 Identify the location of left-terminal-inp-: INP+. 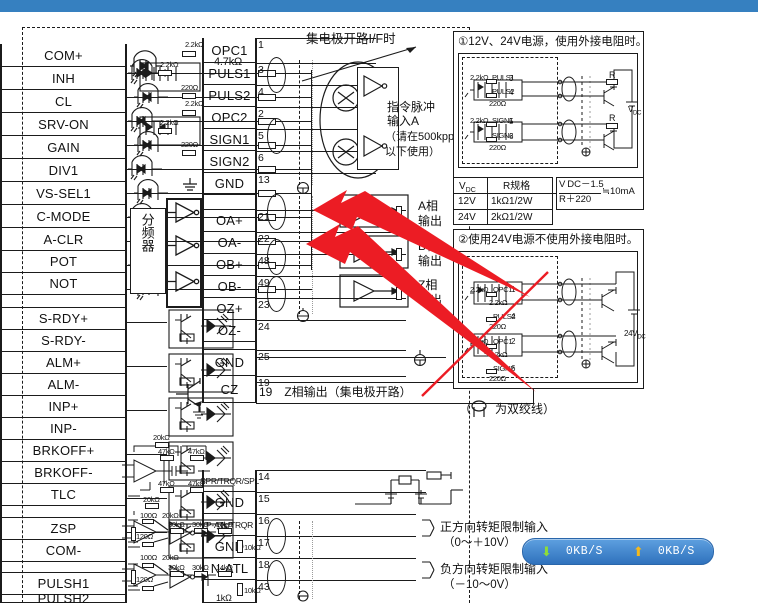
(63, 407).